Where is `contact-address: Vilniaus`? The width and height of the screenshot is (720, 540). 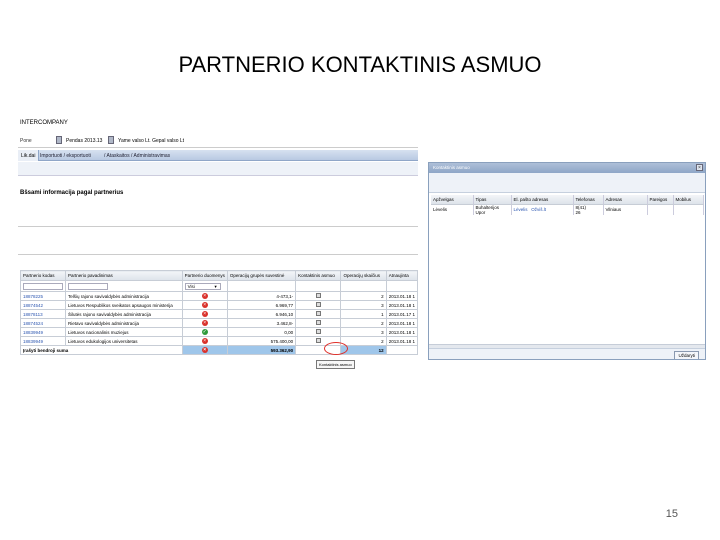 contact-address: Vilniaus is located at coordinates (625, 209).